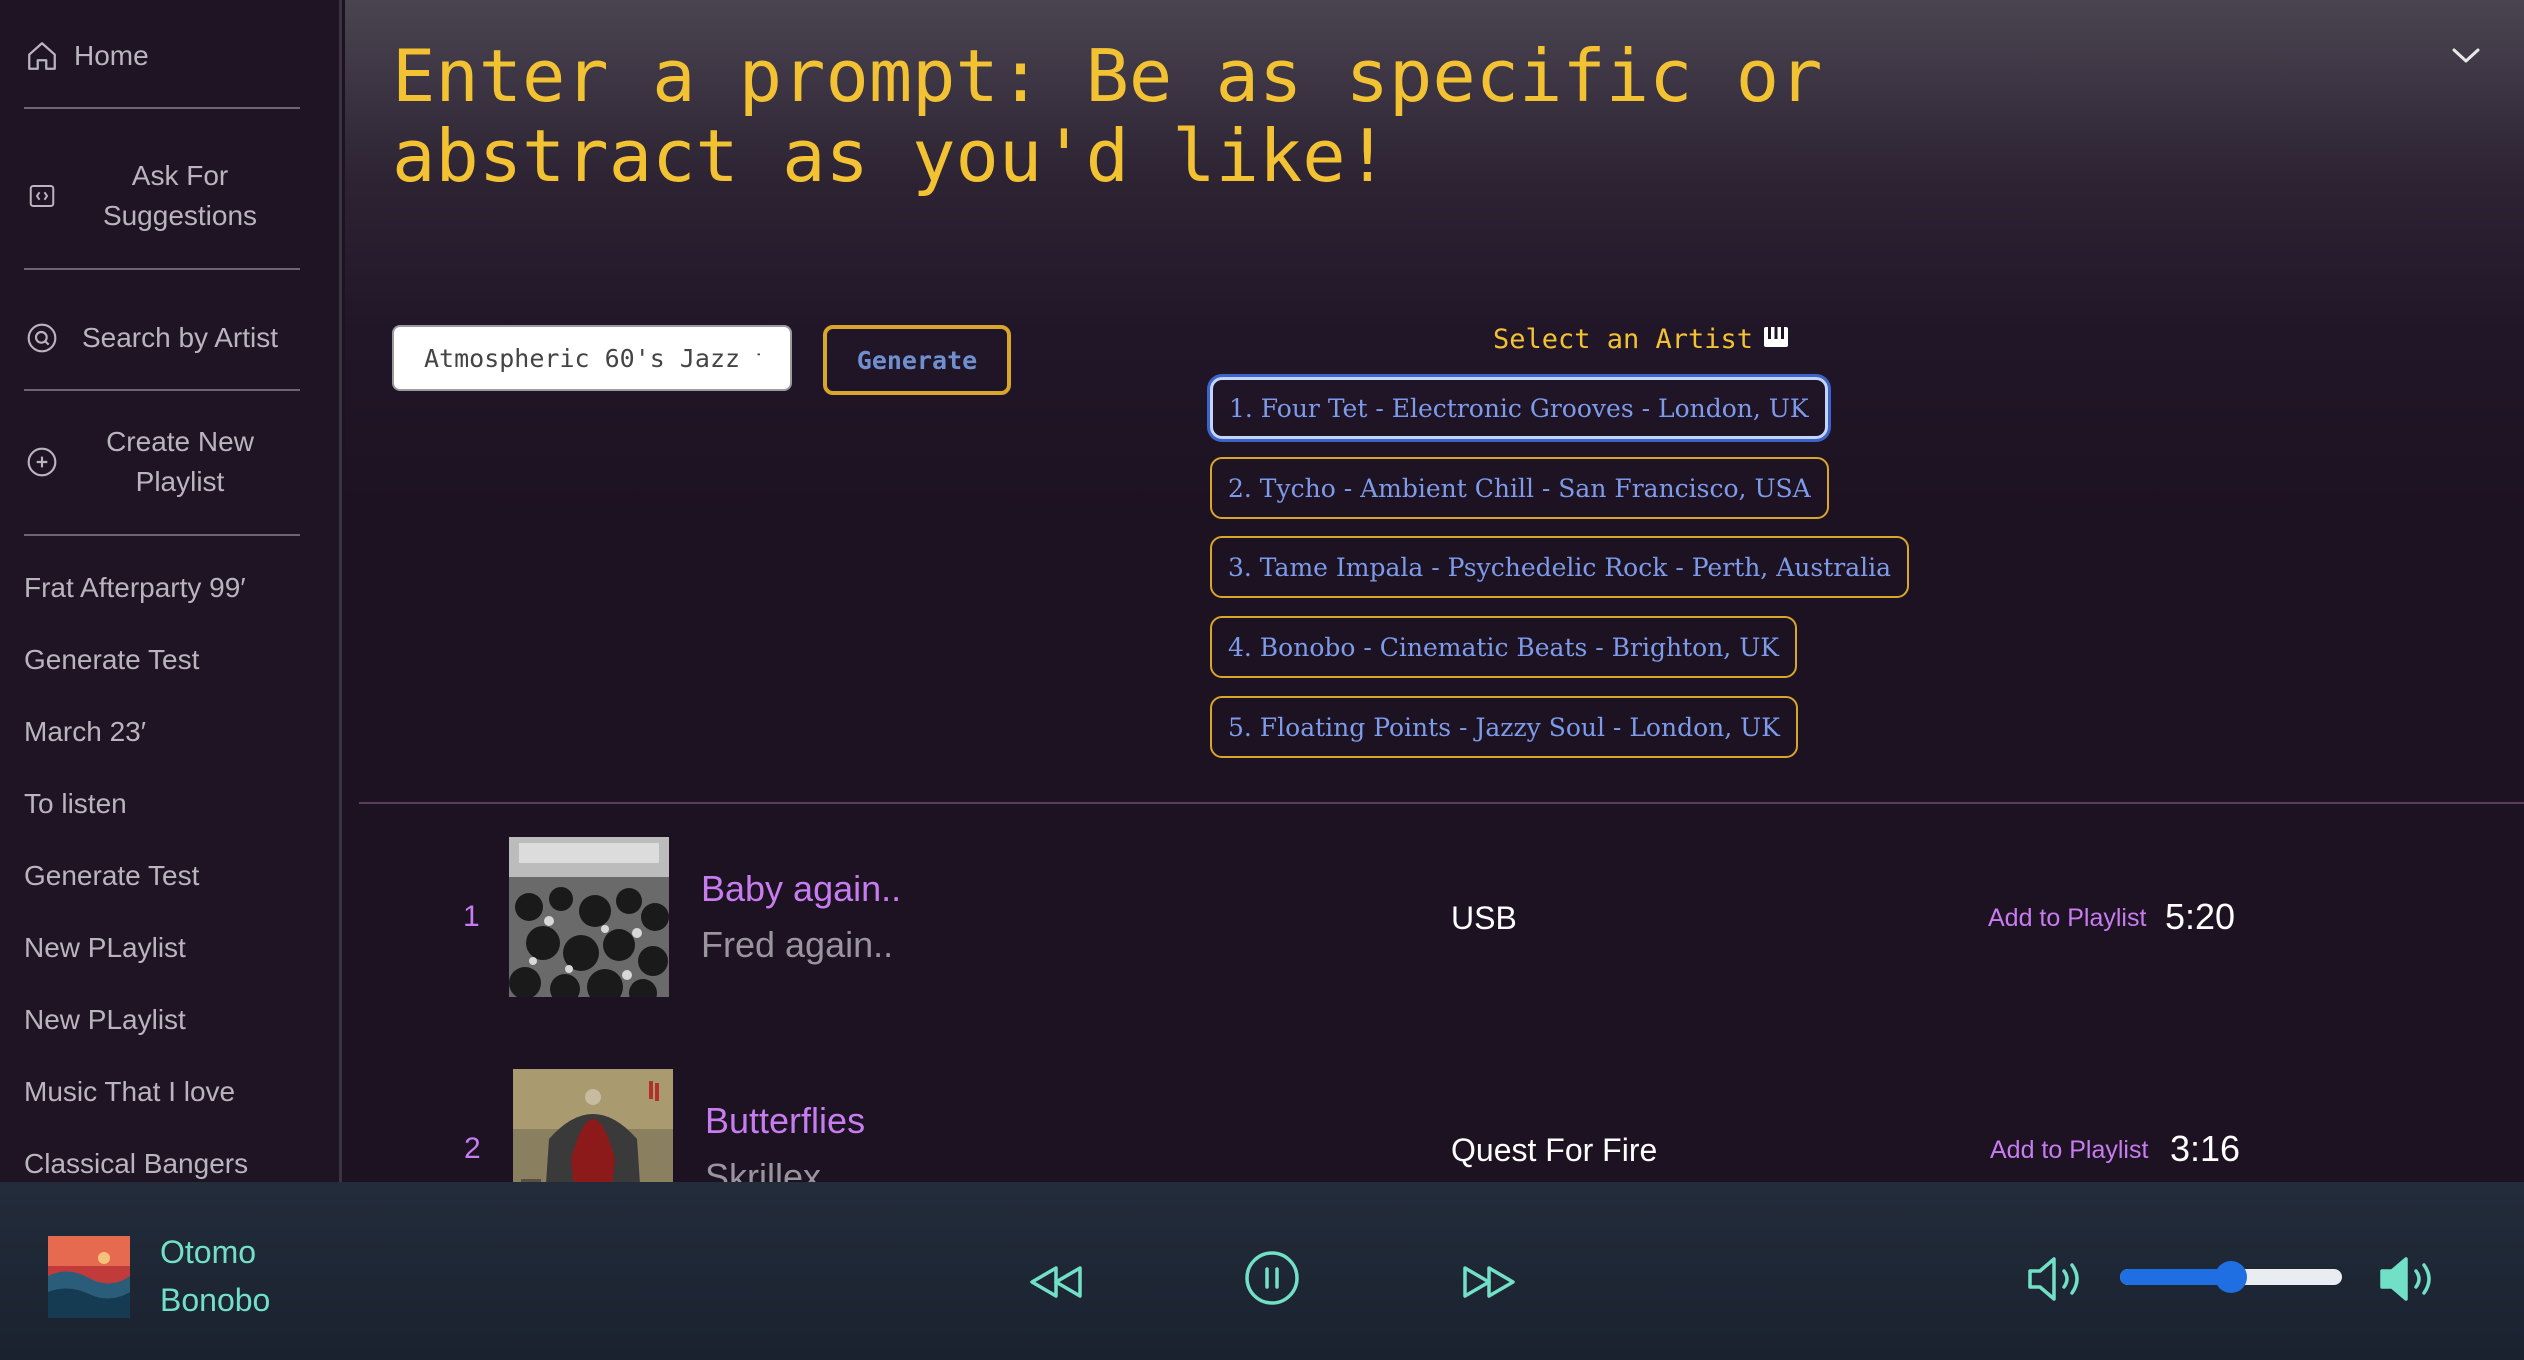 Image resolution: width=2524 pixels, height=1360 pixels. I want to click on nav-create-playlist-label: Create New Playlist, so click(180, 461).